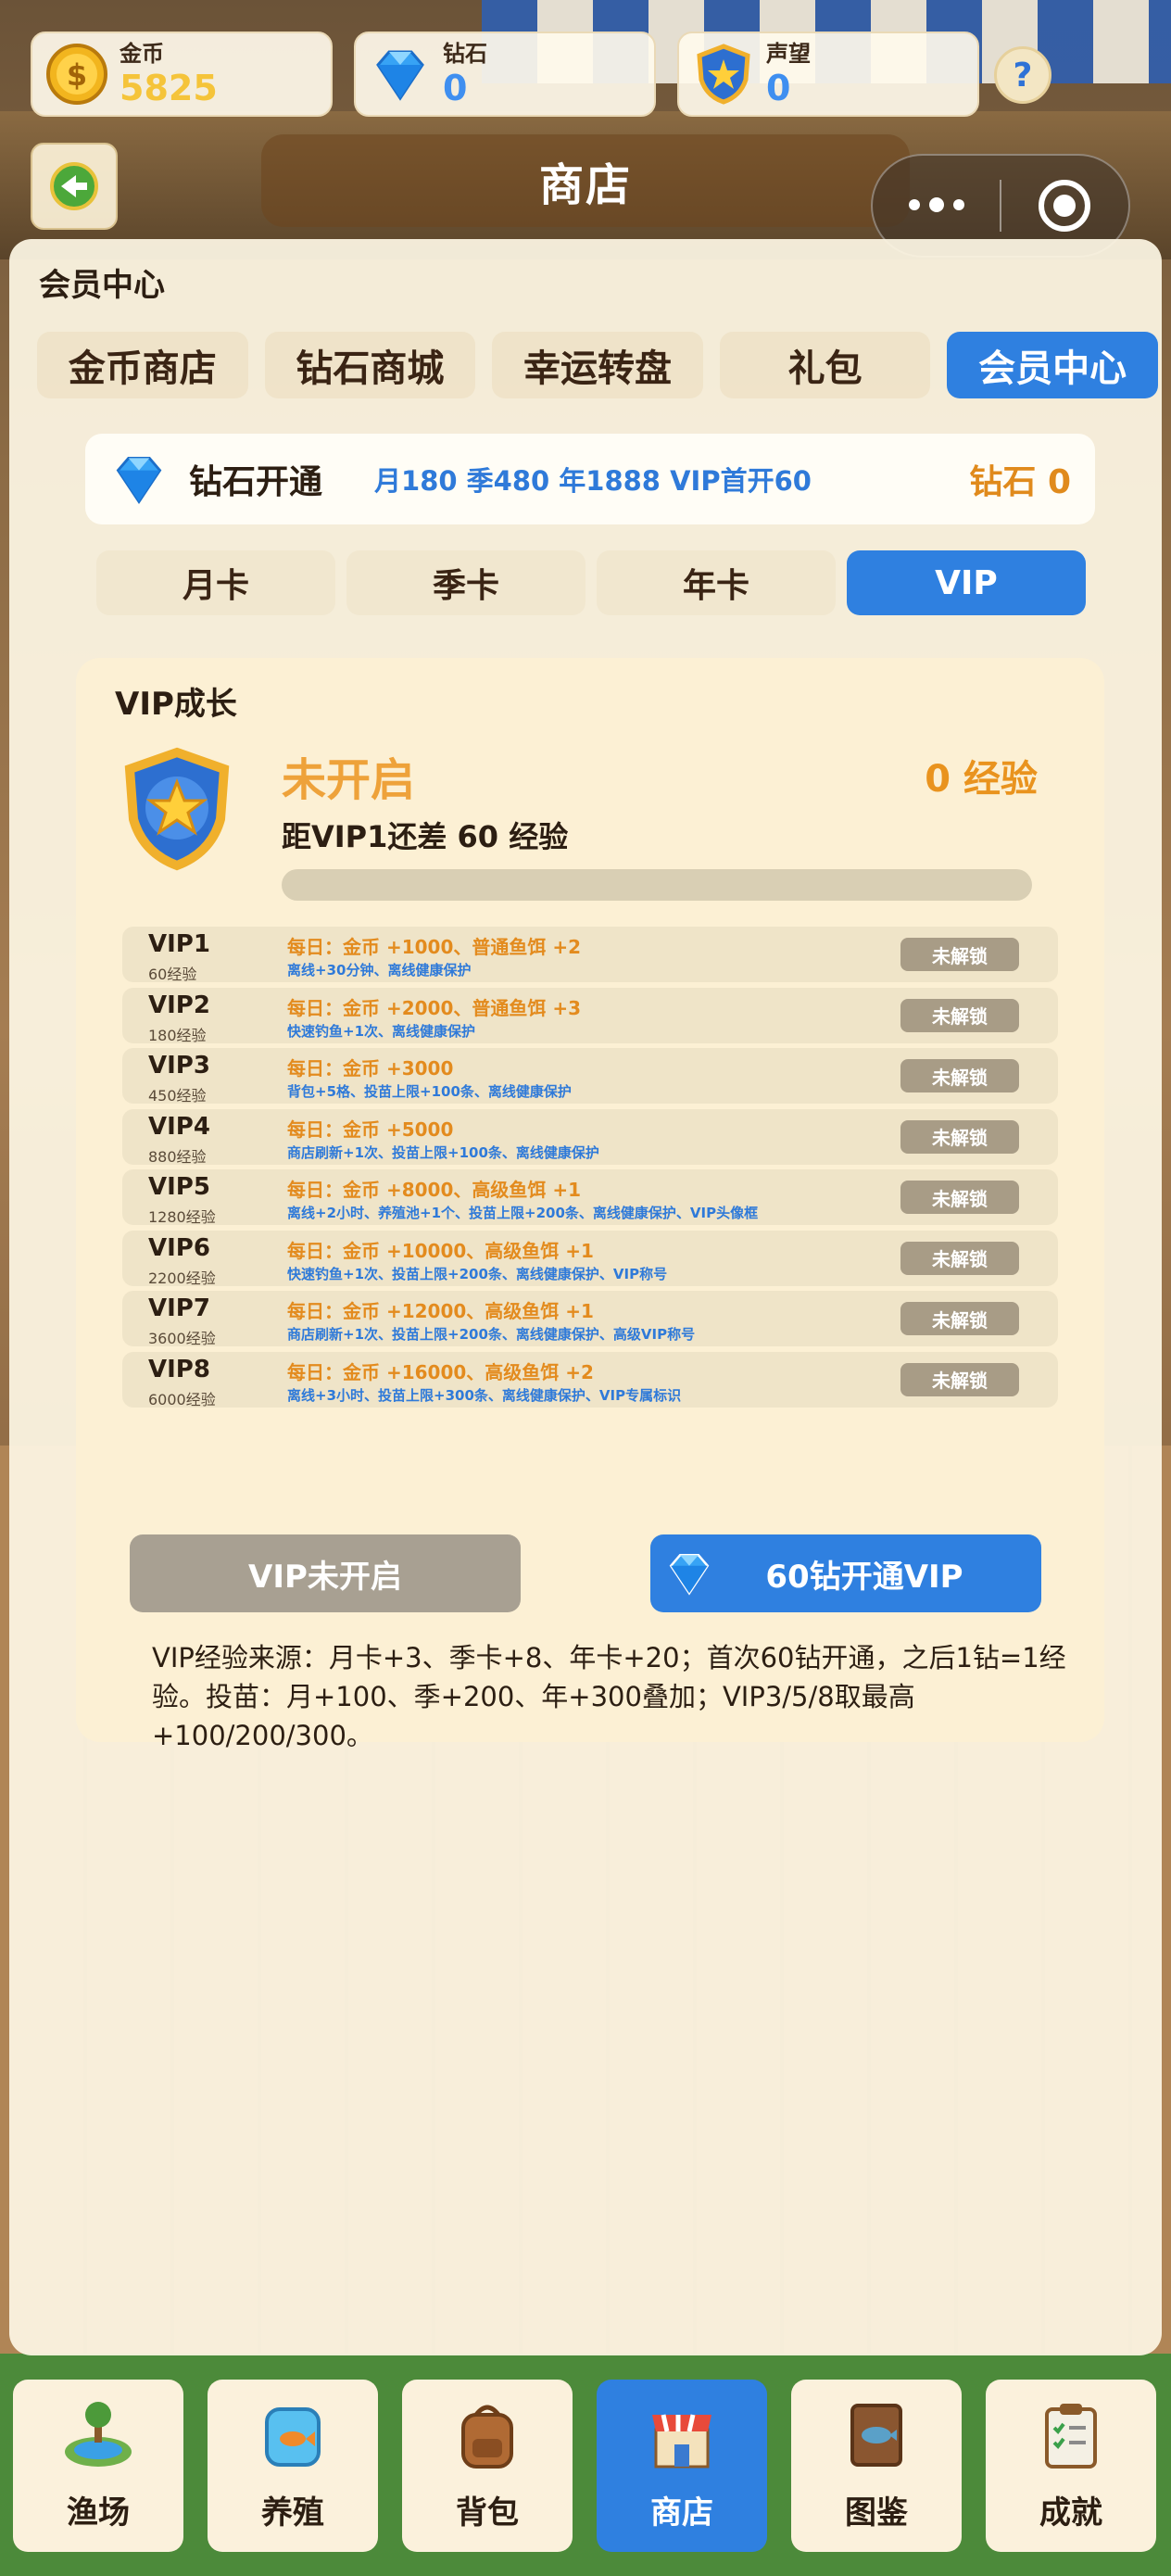  I want to click on vip-level-name: VIP2, so click(179, 1005).